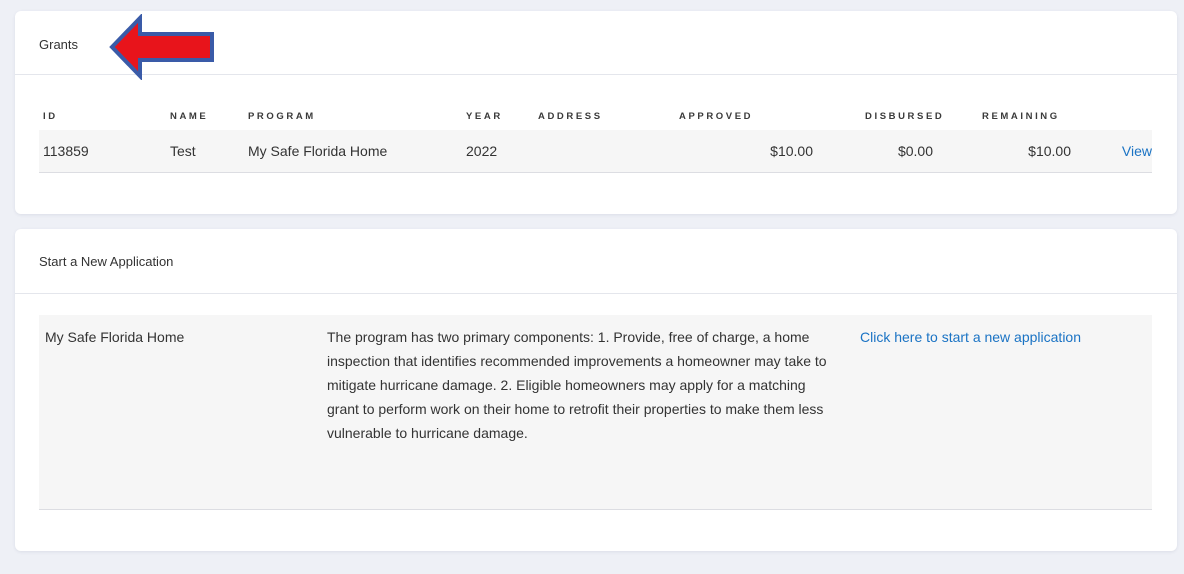 The width and height of the screenshot is (1184, 574). I want to click on cell-remaining: $10.00, so click(1049, 151).